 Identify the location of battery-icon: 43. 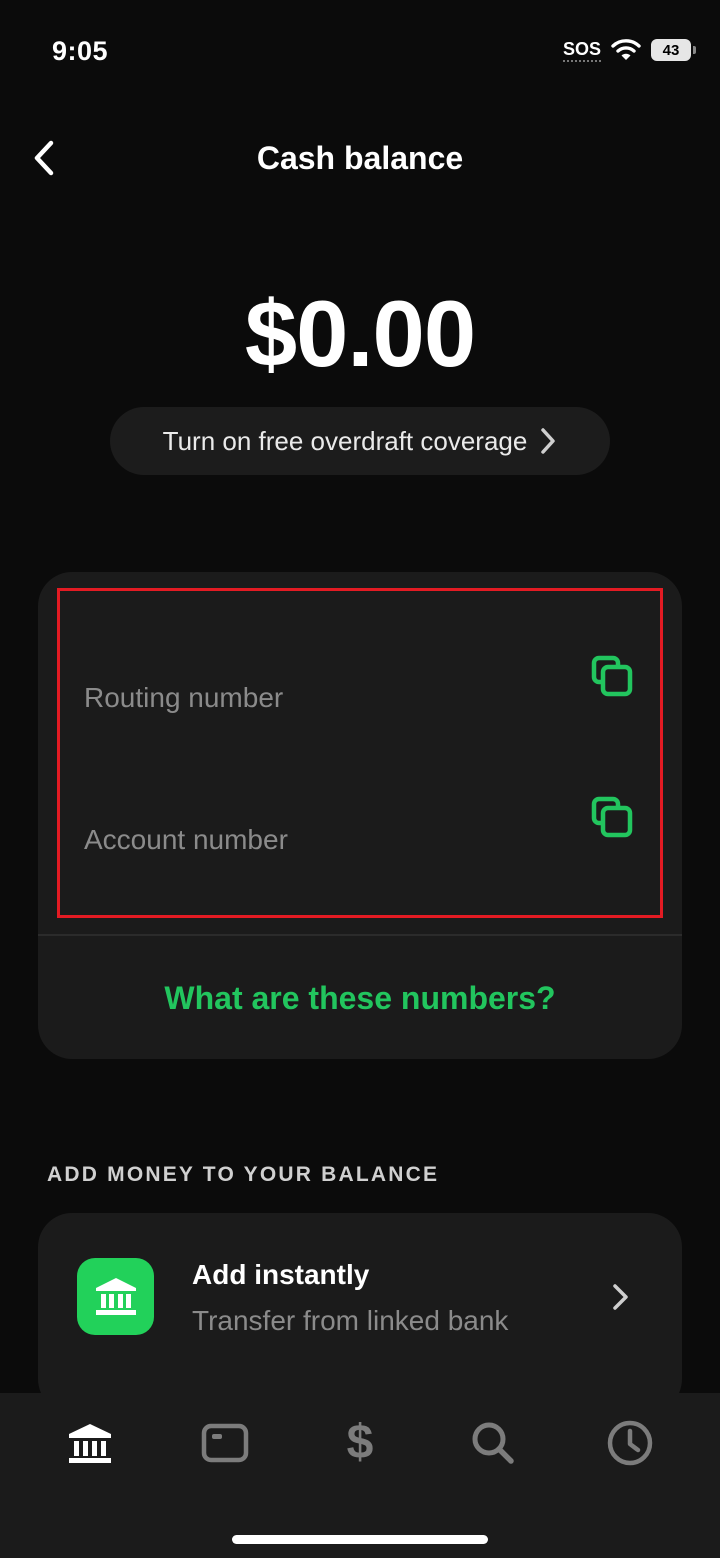
(673, 50).